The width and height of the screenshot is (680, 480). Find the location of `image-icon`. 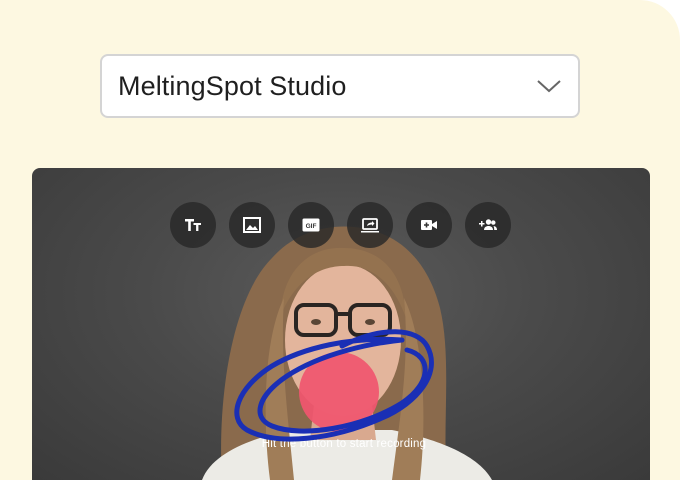

image-icon is located at coordinates (252, 225).